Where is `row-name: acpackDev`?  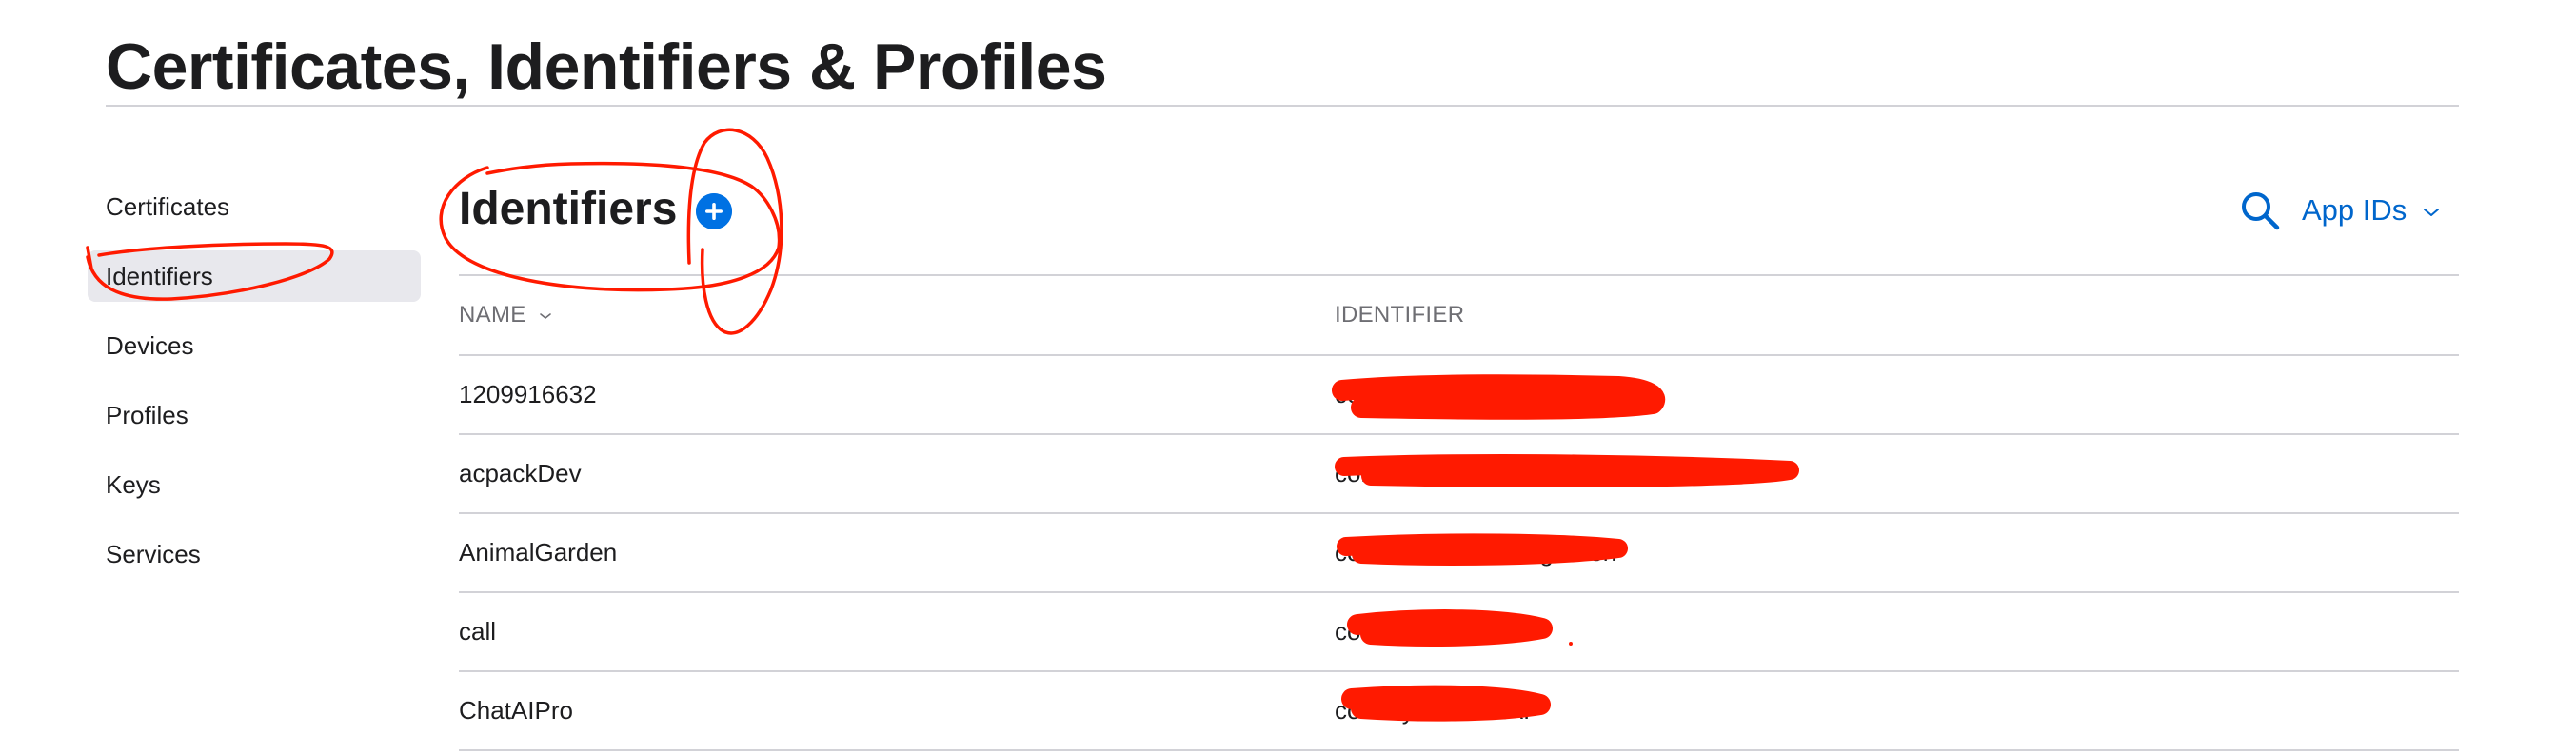
row-name: acpackDev is located at coordinates (520, 473).